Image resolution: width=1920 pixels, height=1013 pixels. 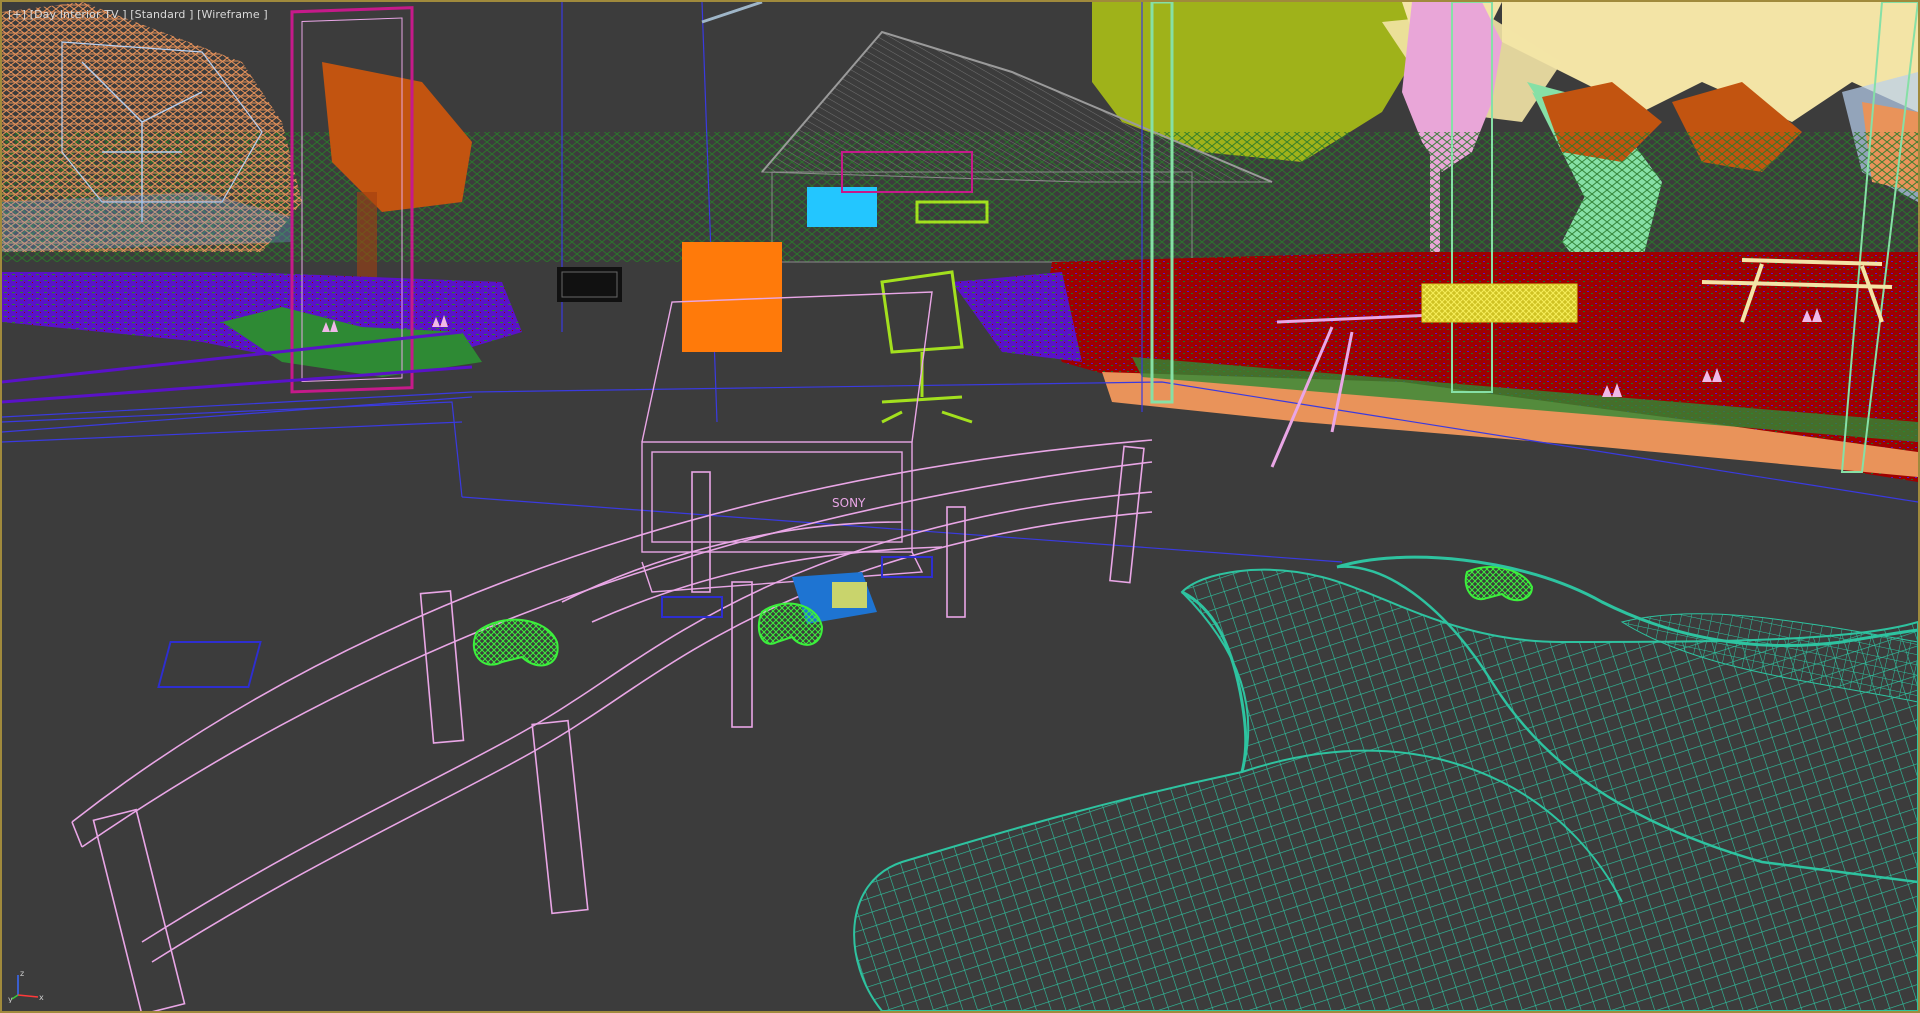 What do you see at coordinates (22, 973) in the screenshot?
I see `axis-z-label: z` at bounding box center [22, 973].